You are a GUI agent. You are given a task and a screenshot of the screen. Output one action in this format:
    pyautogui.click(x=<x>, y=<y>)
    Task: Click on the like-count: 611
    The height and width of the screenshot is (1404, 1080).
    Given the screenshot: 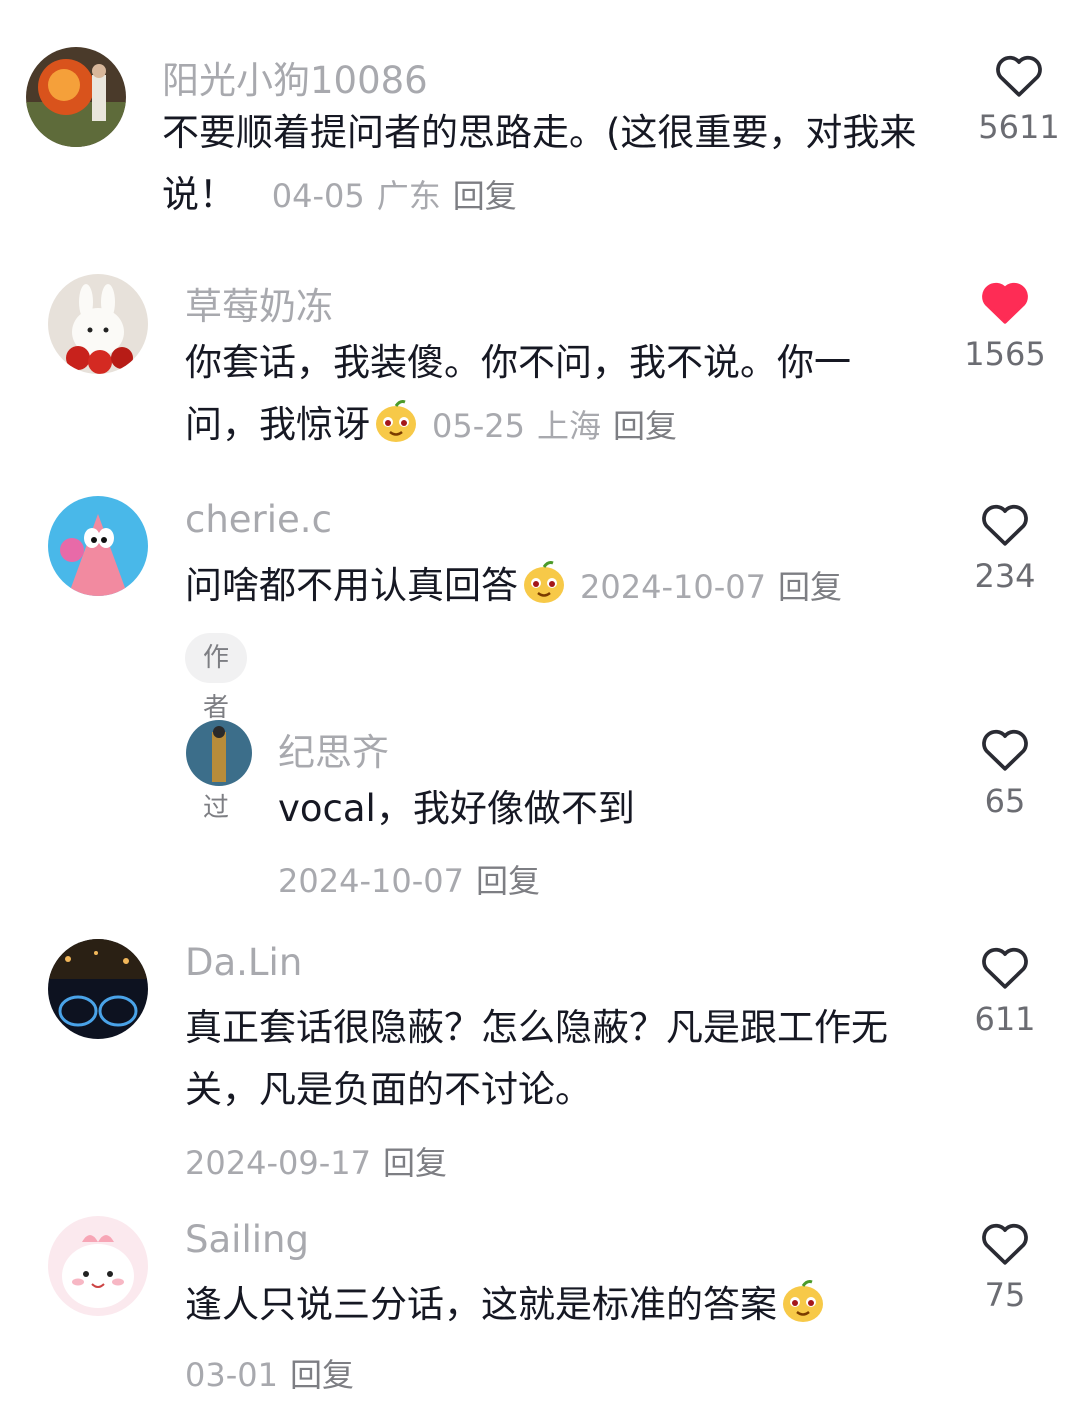 What is the action you would take?
    pyautogui.click(x=1005, y=1019)
    